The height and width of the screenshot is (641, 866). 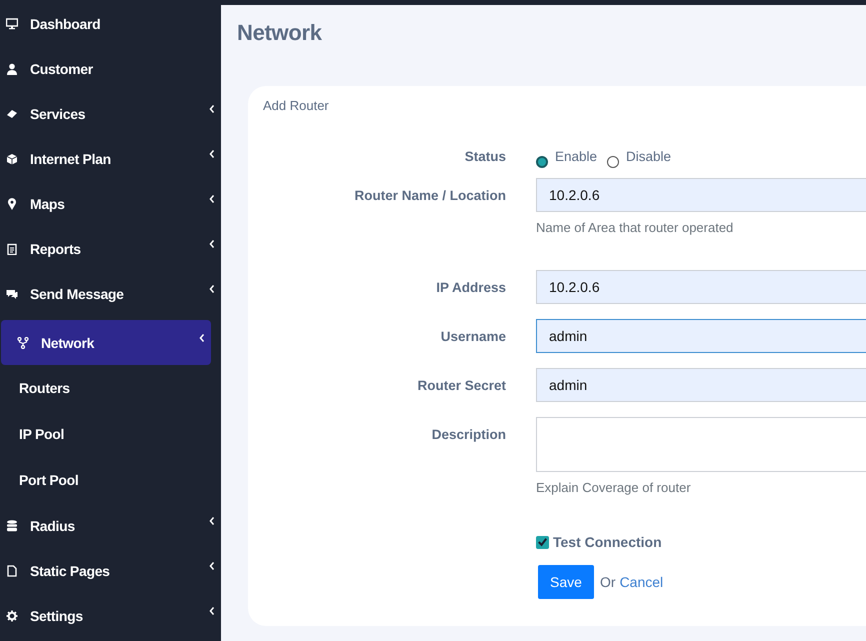 I want to click on sidebar-item: Reports, so click(x=110, y=248).